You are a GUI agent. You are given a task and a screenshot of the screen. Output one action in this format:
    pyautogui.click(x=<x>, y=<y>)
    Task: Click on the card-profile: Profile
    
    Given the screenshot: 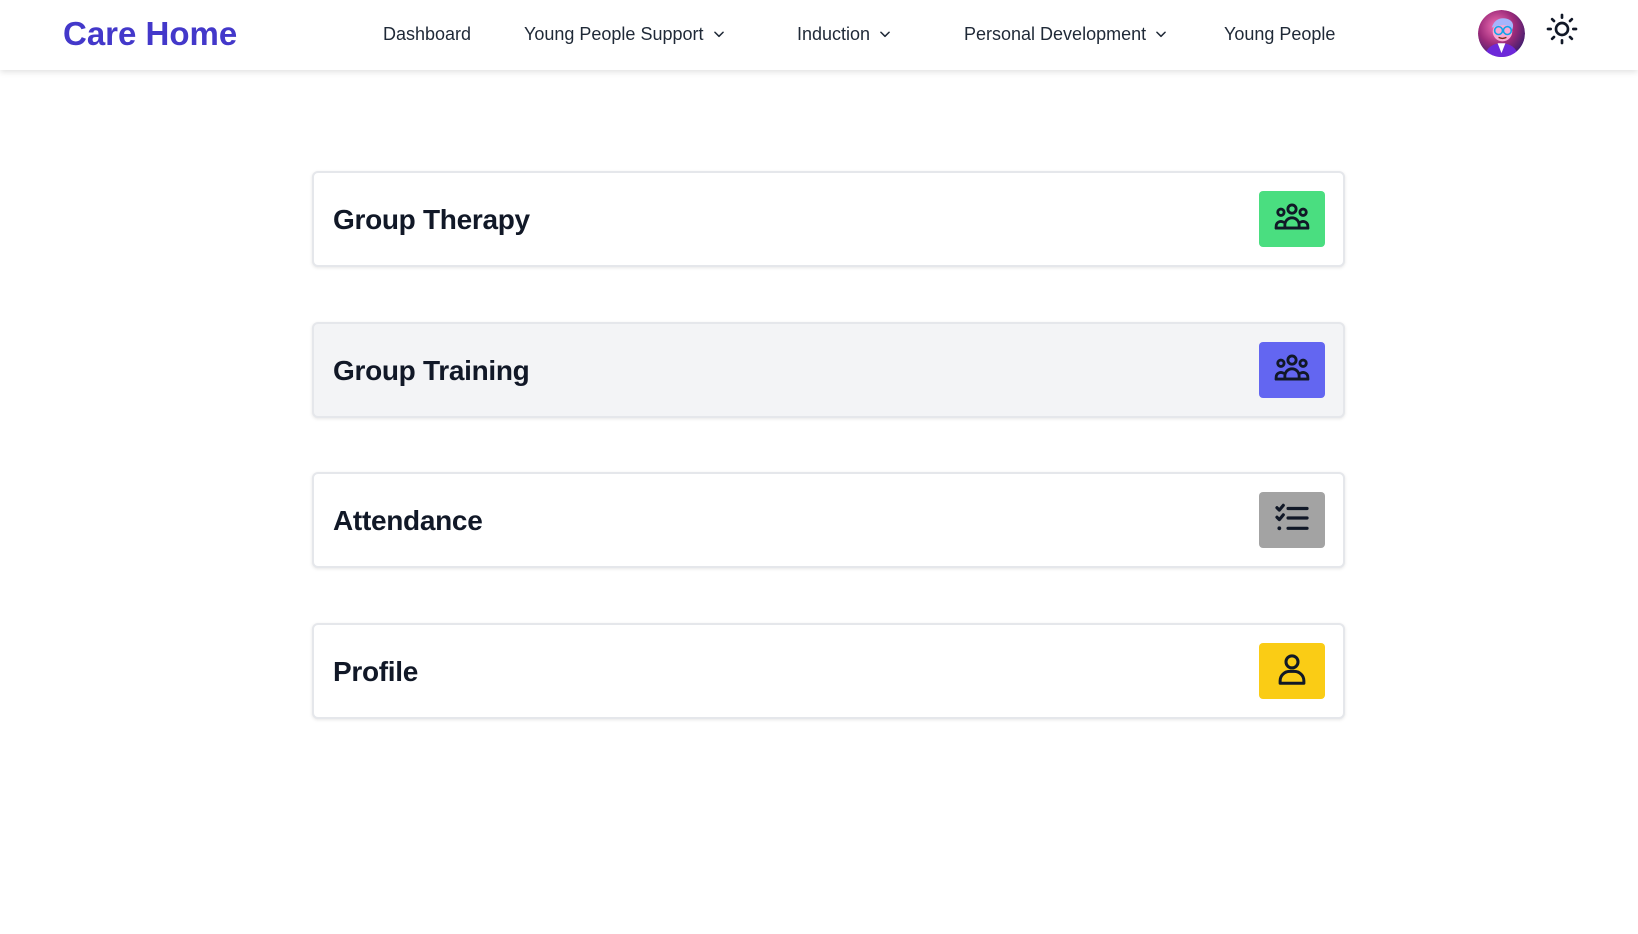 What is the action you would take?
    pyautogui.click(x=828, y=671)
    